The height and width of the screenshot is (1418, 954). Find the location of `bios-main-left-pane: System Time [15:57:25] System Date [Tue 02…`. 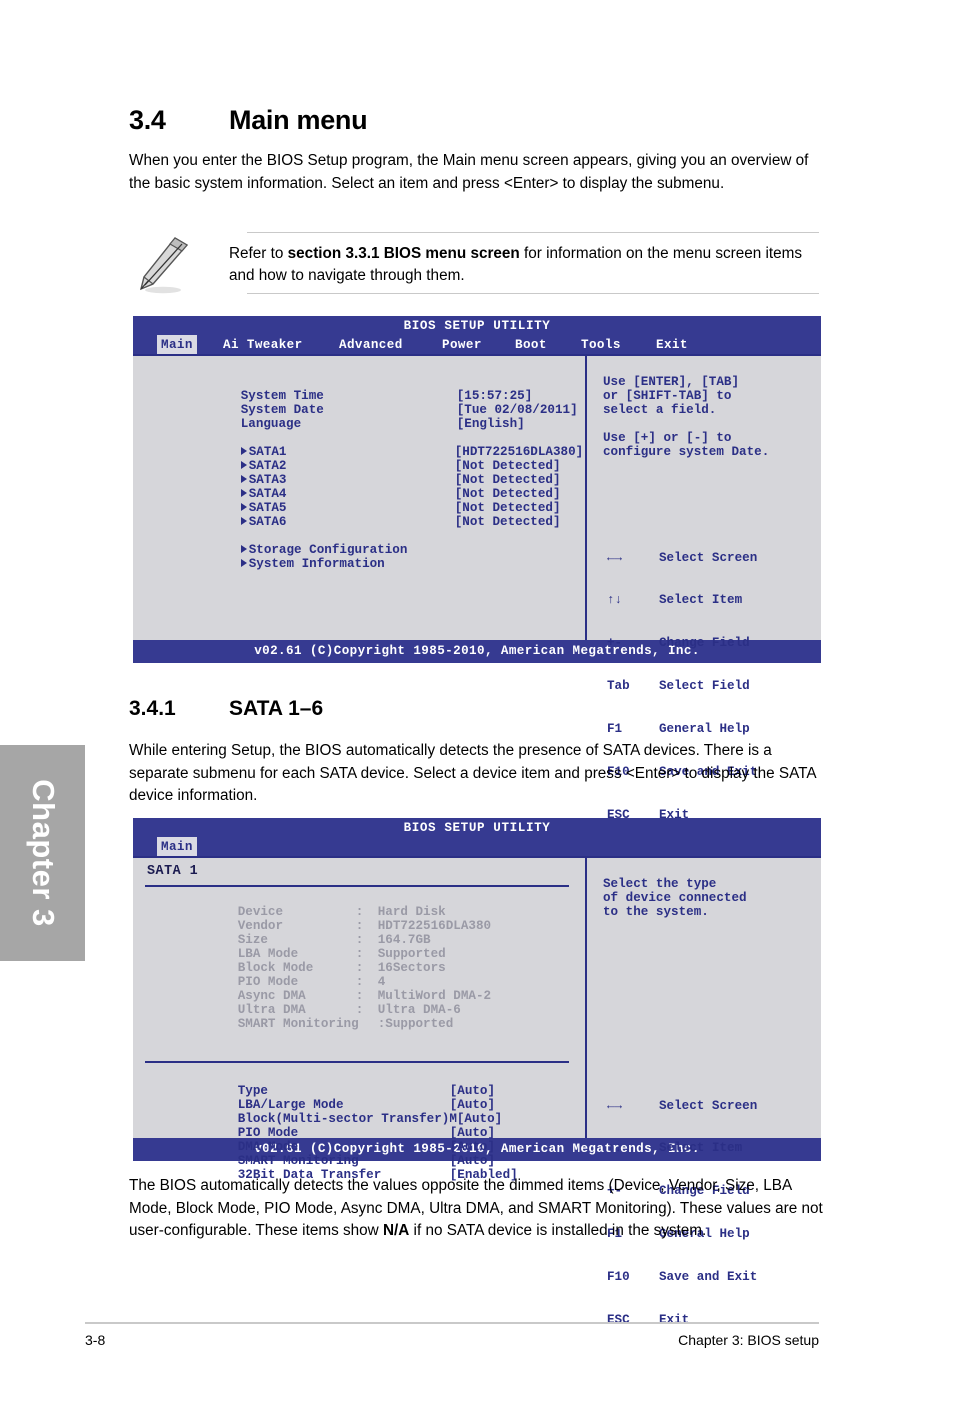

bios-main-left-pane: System Time [15:57:25] System Date [Tue 02… is located at coordinates (360, 498).